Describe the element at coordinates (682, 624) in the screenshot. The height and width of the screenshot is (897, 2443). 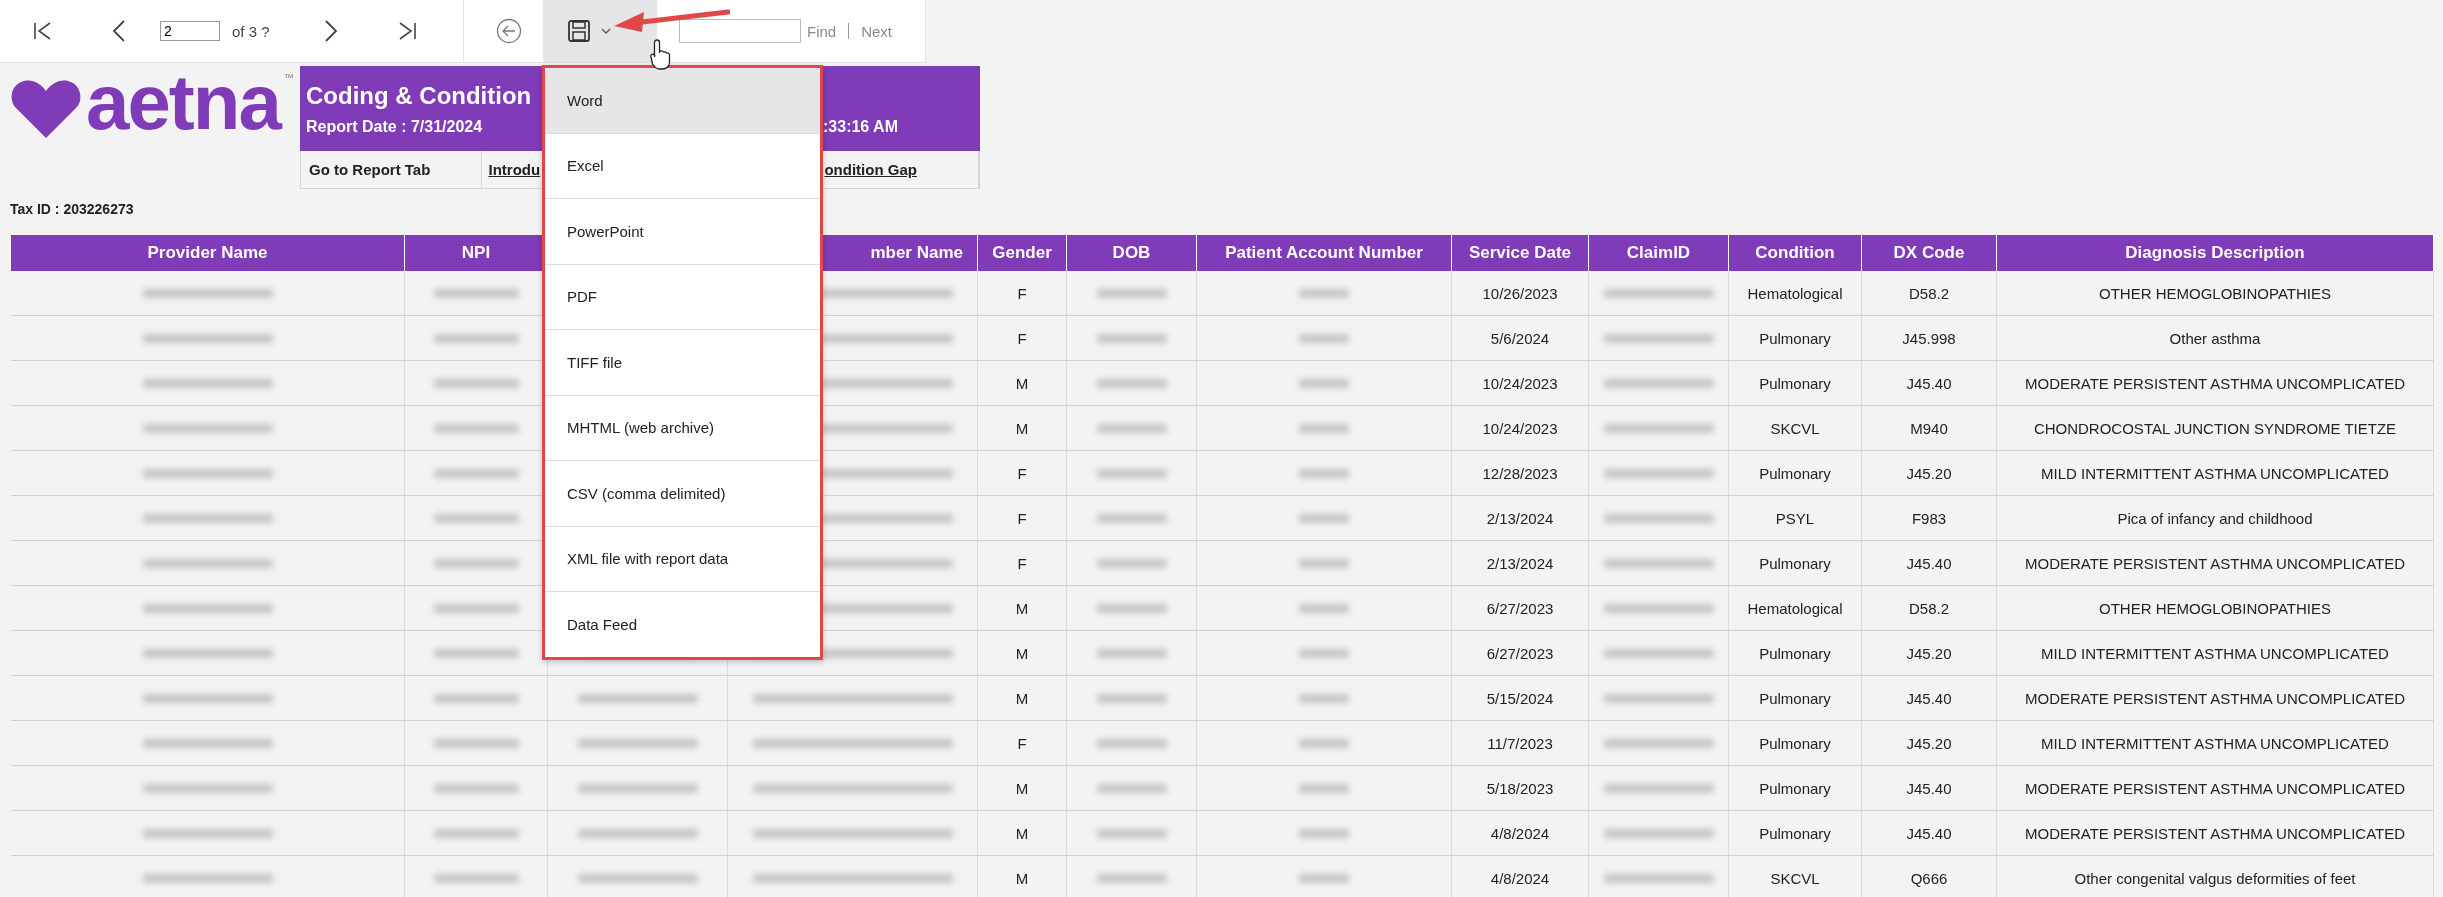
I see `menu-item: Data Feed` at that location.